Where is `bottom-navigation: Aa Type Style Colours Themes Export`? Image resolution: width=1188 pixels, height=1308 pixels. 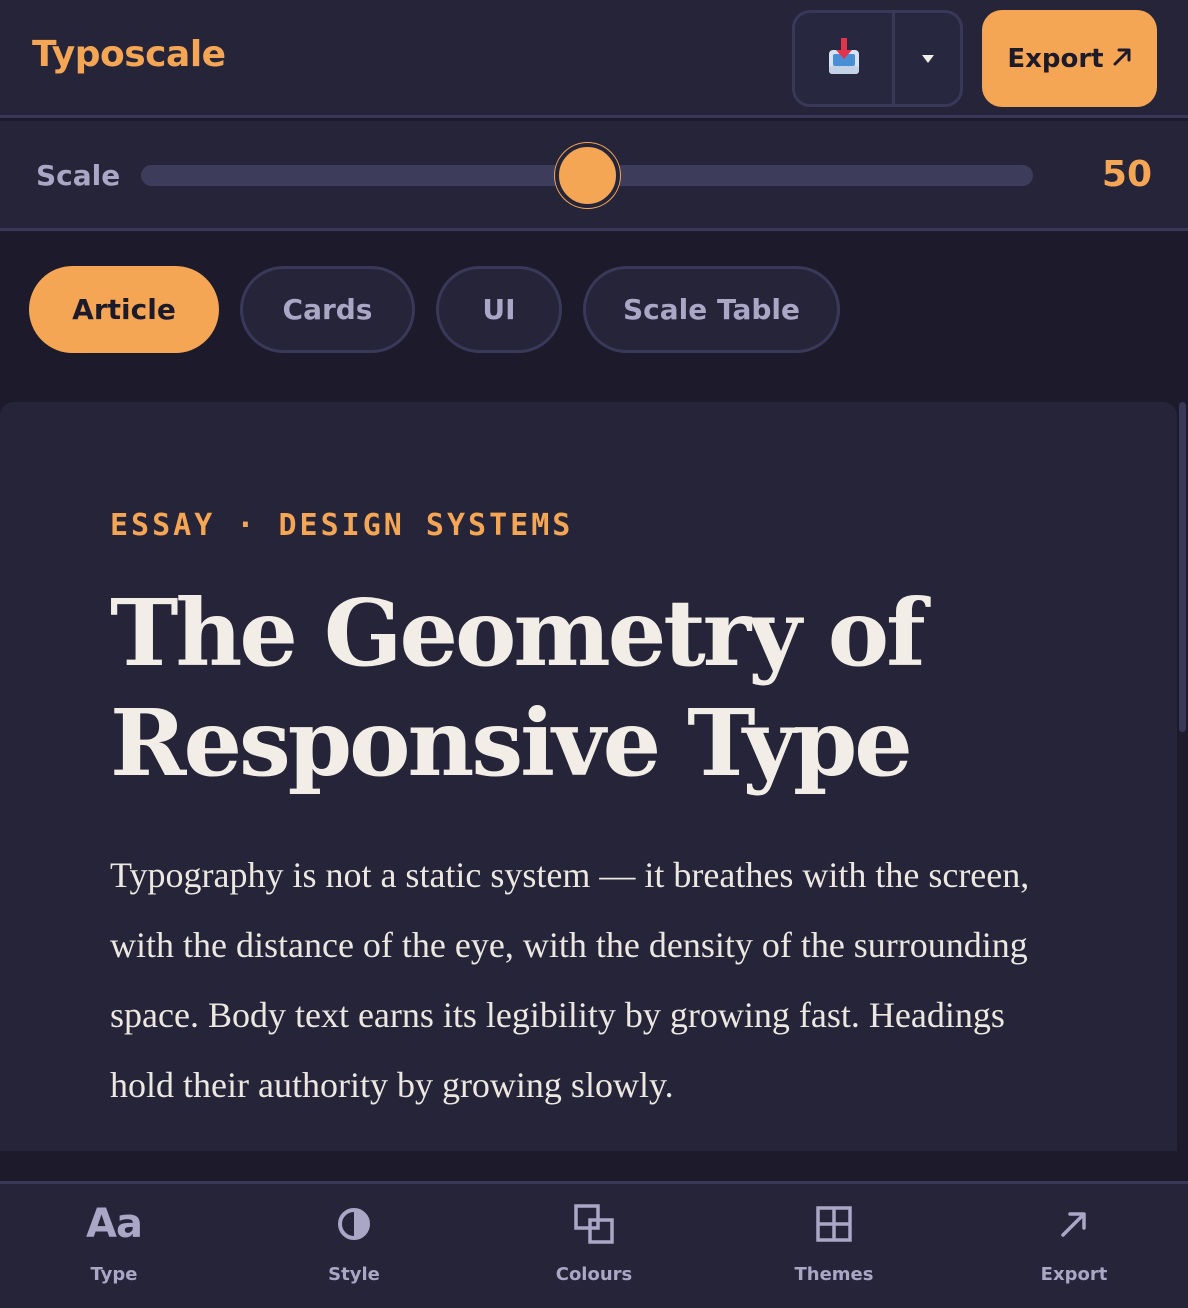
bottom-navigation: Aa Type Style Colours Themes Export is located at coordinates (594, 1244).